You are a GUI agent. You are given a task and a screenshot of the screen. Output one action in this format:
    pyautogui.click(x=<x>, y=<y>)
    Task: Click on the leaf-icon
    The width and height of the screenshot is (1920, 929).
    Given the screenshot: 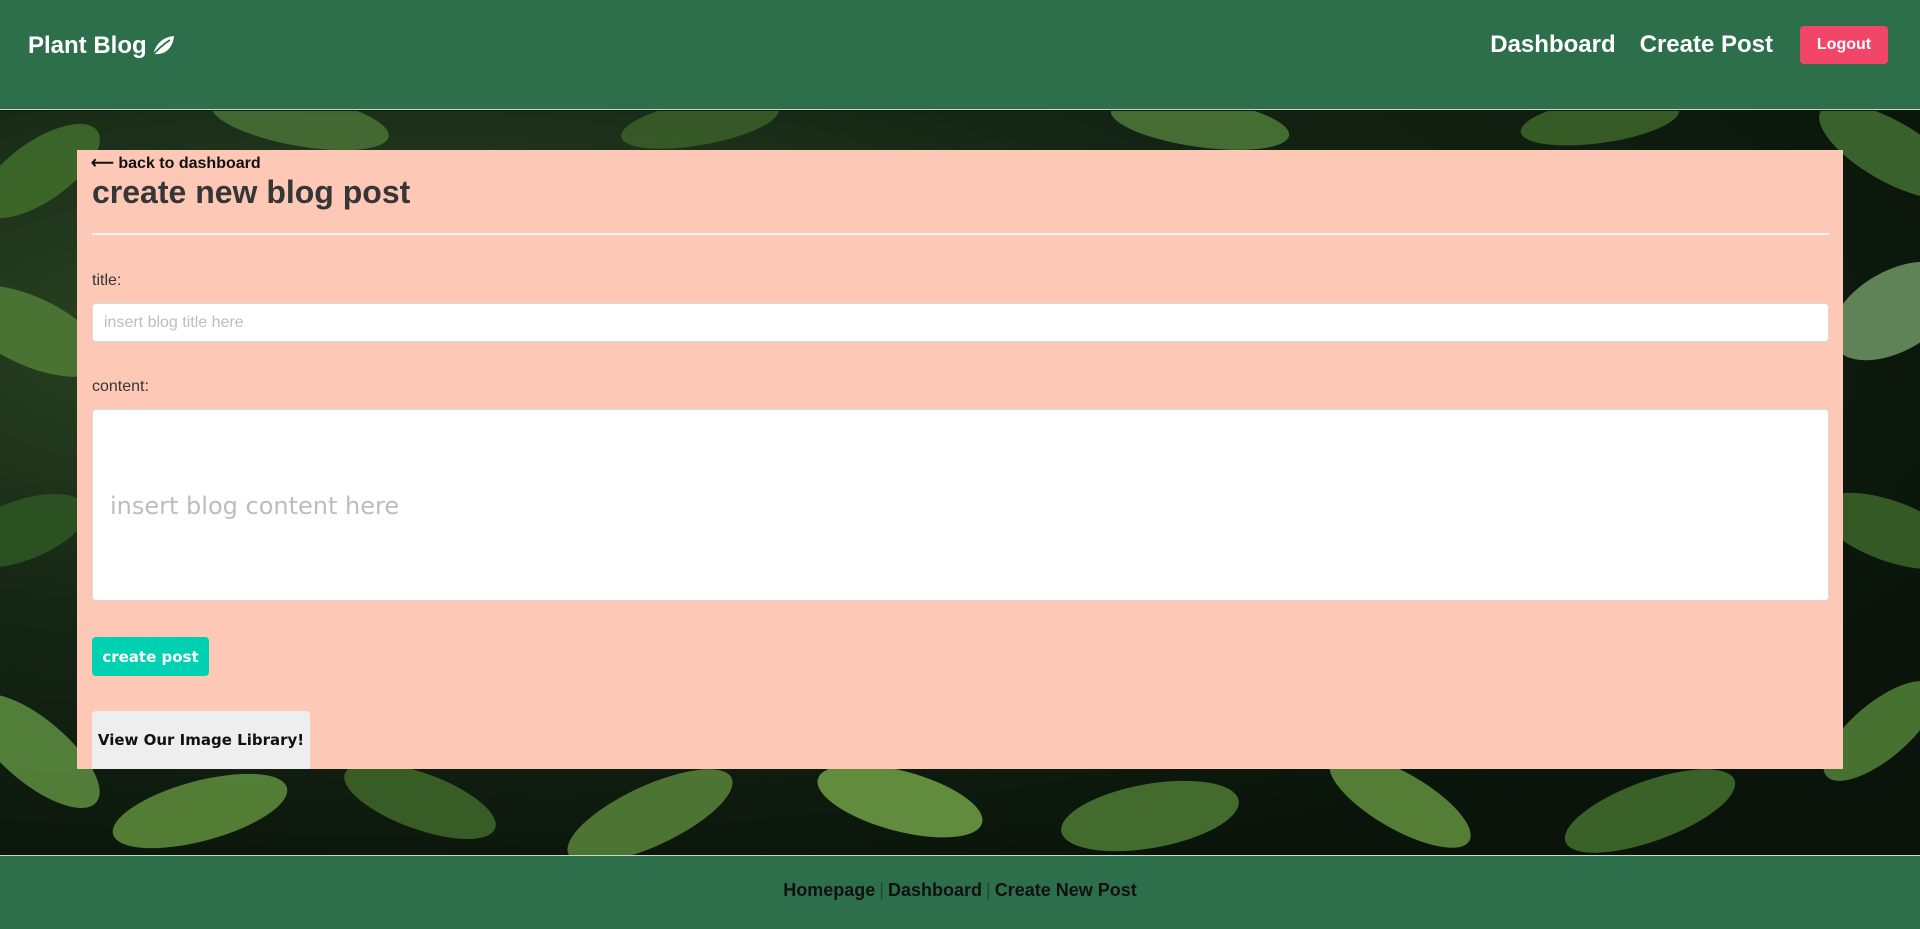 What is the action you would take?
    pyautogui.click(x=161, y=47)
    